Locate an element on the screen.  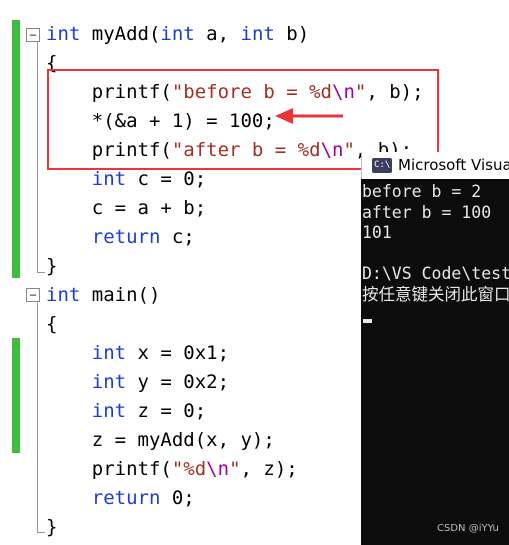
code-token: z = 0; is located at coordinates (166, 411).